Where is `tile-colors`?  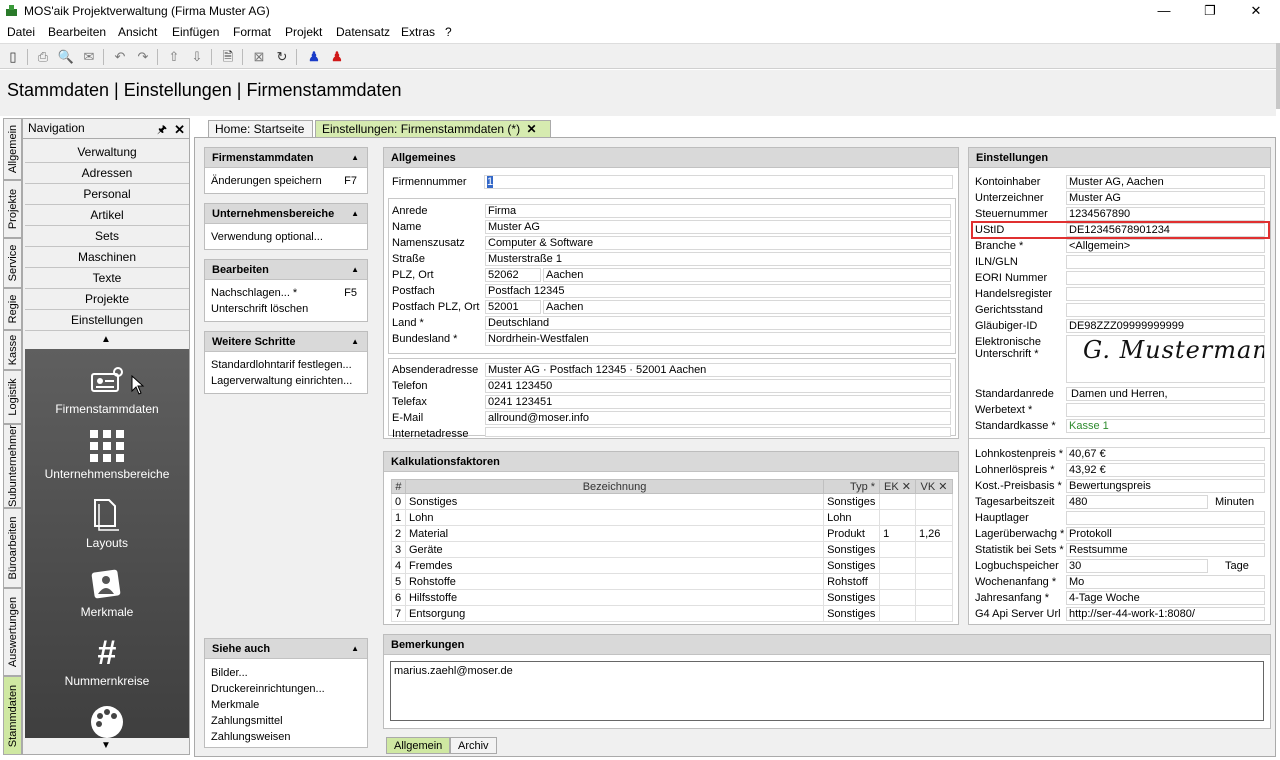 tile-colors is located at coordinates (107, 721).